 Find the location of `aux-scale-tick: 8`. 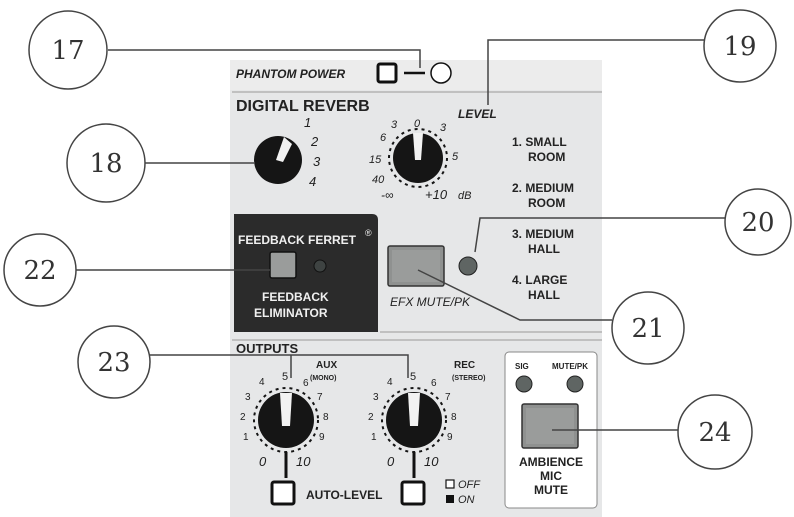

aux-scale-tick: 8 is located at coordinates (326, 417).